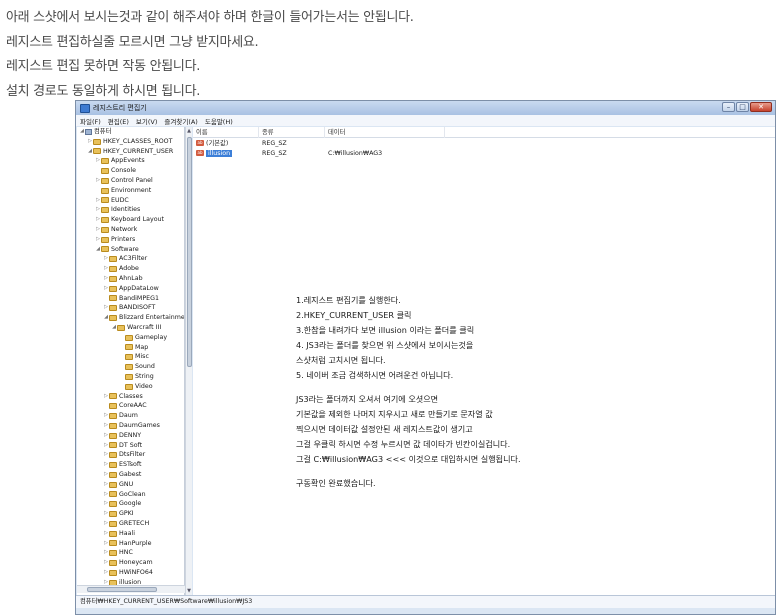  What do you see at coordinates (144, 376) in the screenshot?
I see `tree-node-label: String` at bounding box center [144, 376].